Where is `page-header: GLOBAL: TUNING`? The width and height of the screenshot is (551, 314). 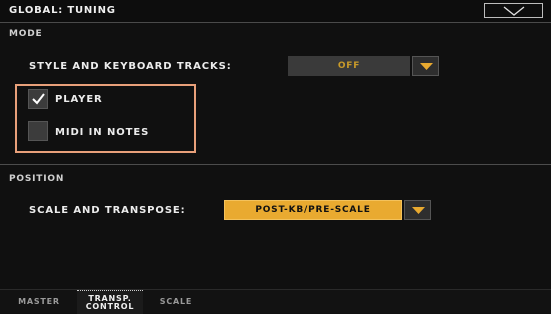
page-header: GLOBAL: TUNING is located at coordinates (275, 11).